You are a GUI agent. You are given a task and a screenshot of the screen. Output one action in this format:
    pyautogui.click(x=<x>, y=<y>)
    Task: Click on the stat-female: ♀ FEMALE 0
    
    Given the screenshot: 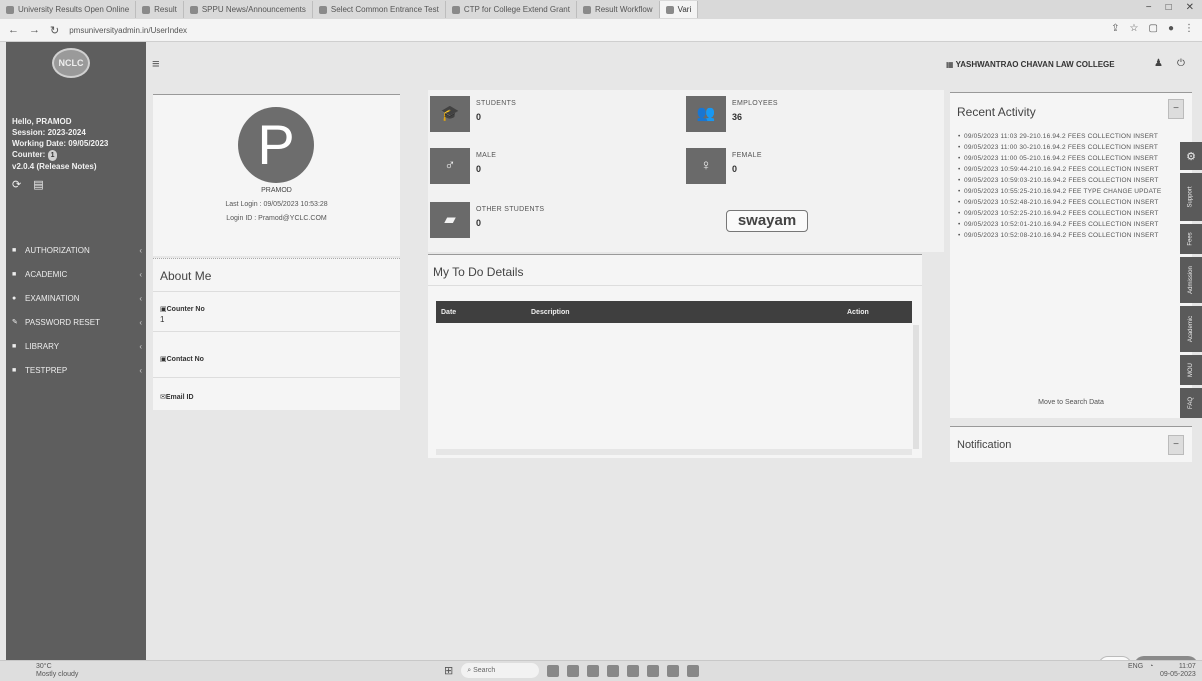 What is the action you would take?
    pyautogui.click(x=801, y=166)
    